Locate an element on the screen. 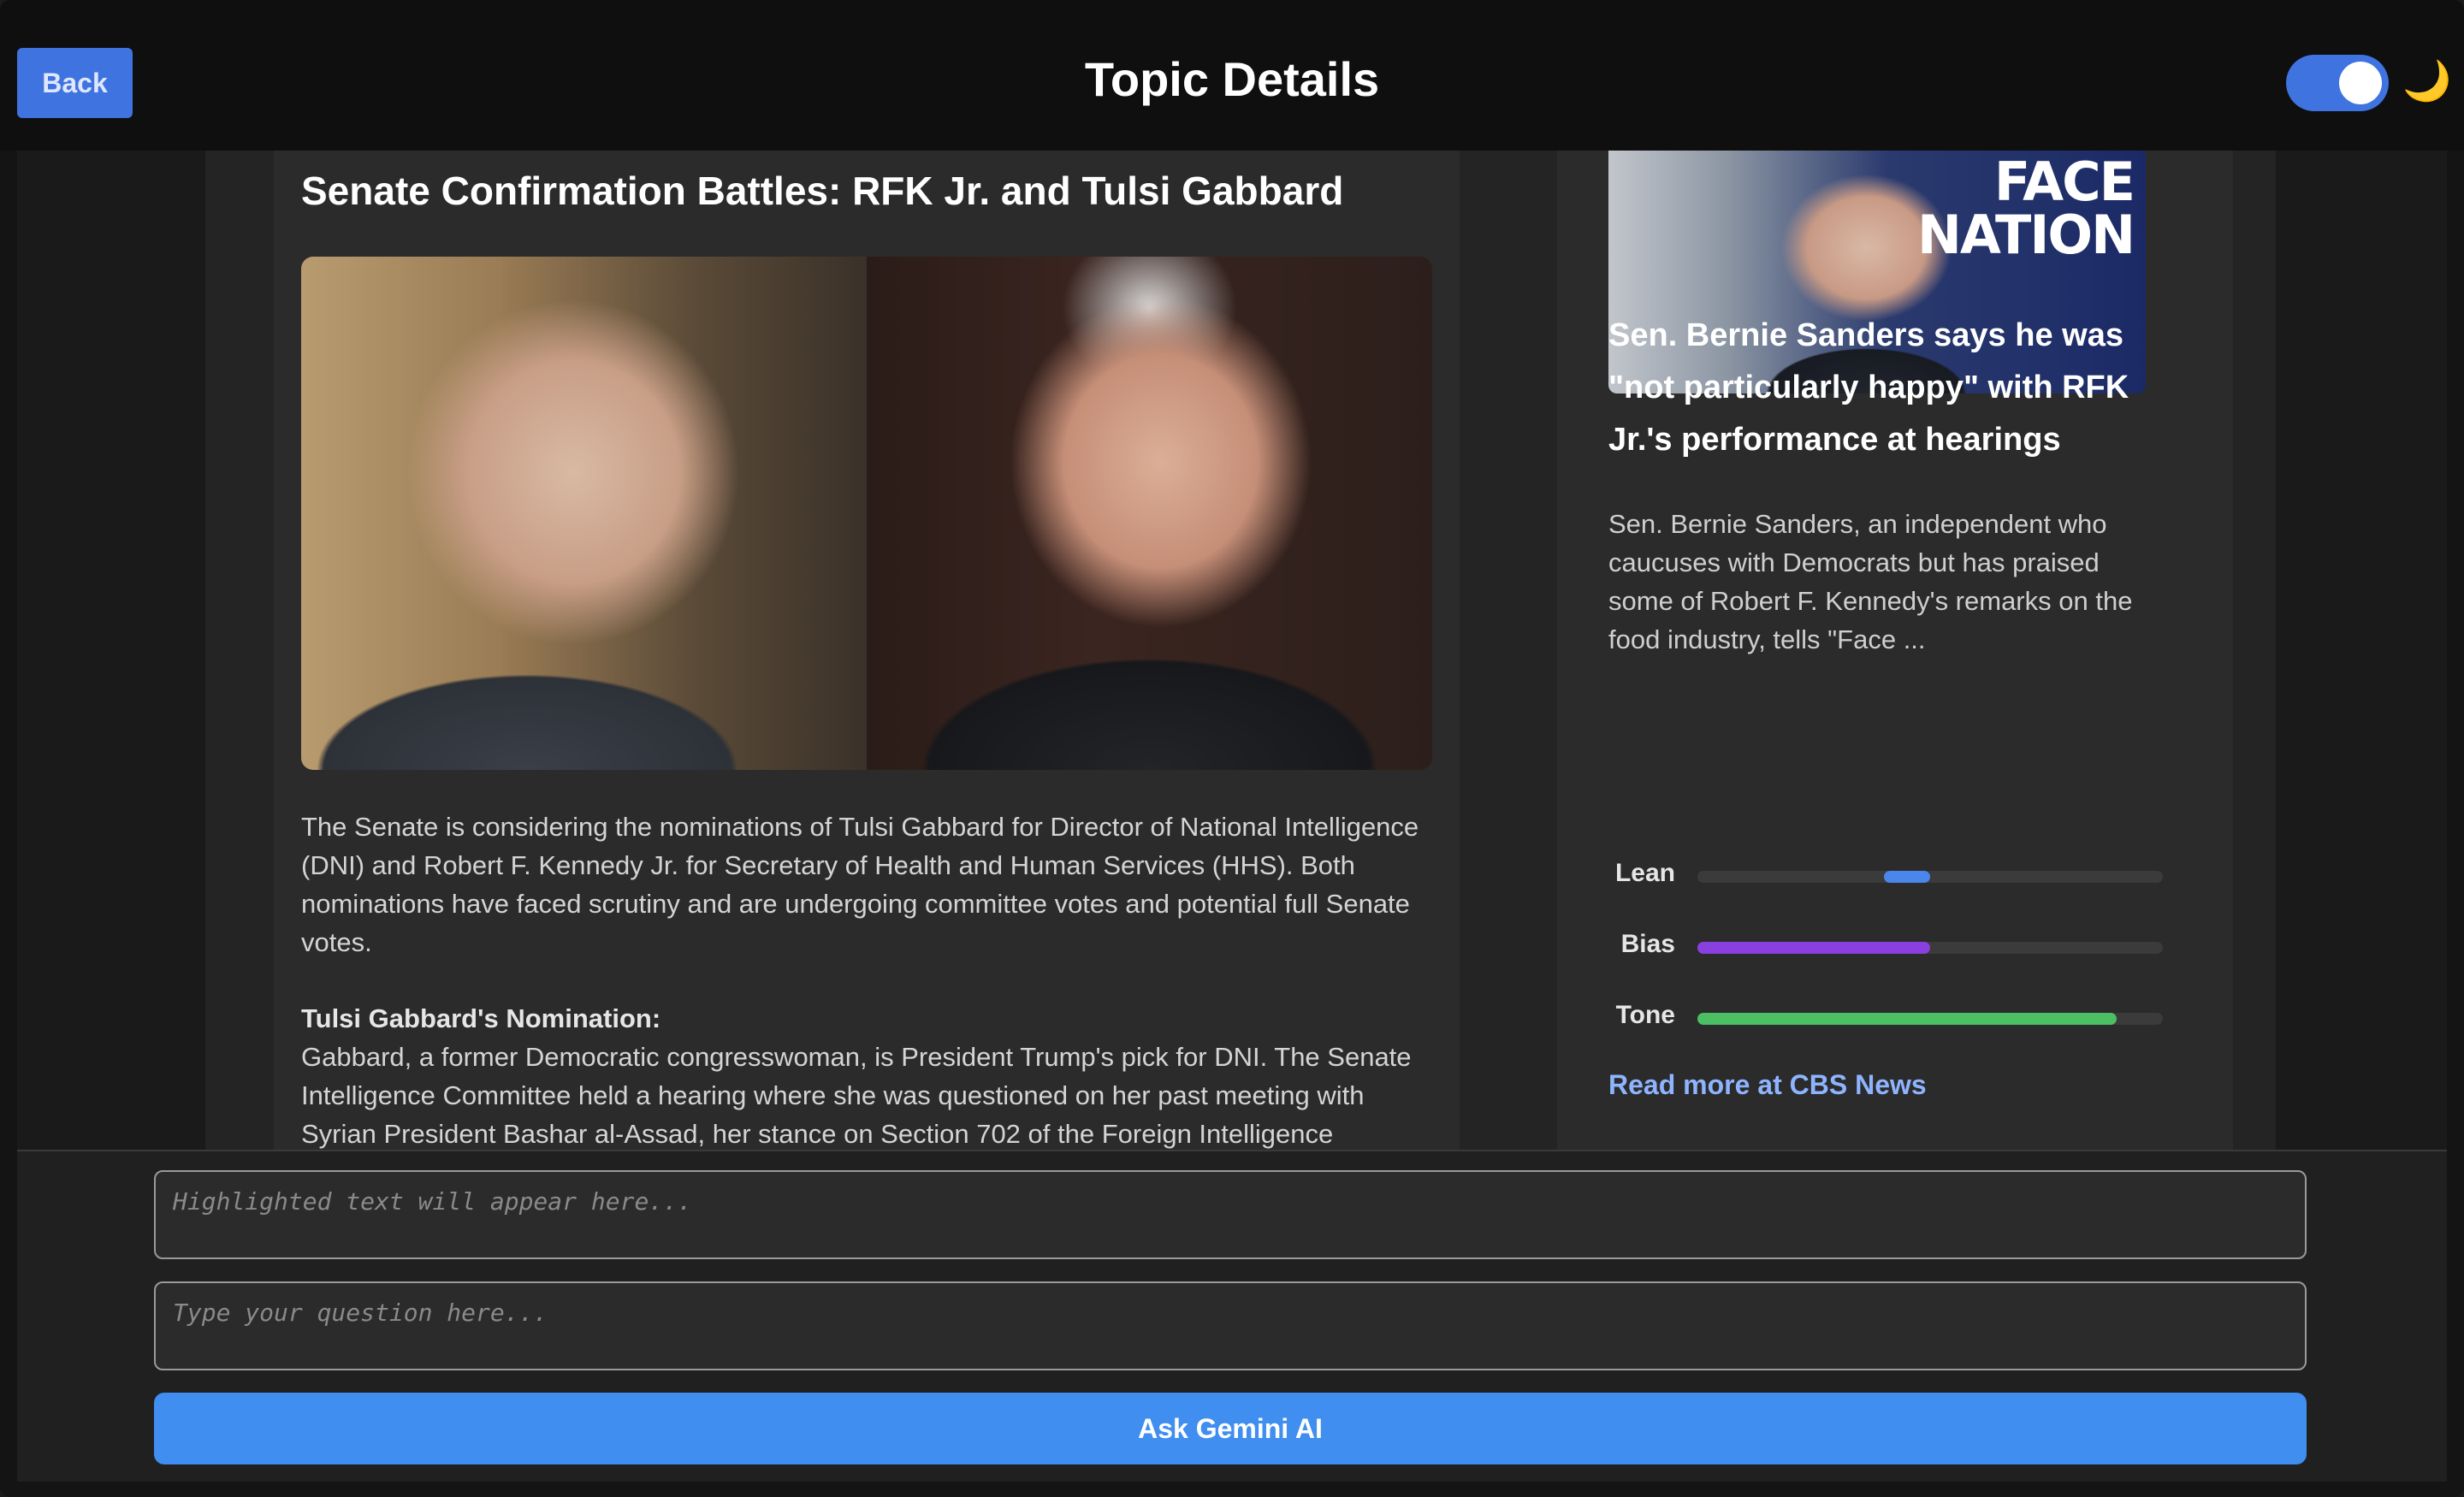  face-the-nation-logo: FACE NATION is located at coordinates (2025, 208).